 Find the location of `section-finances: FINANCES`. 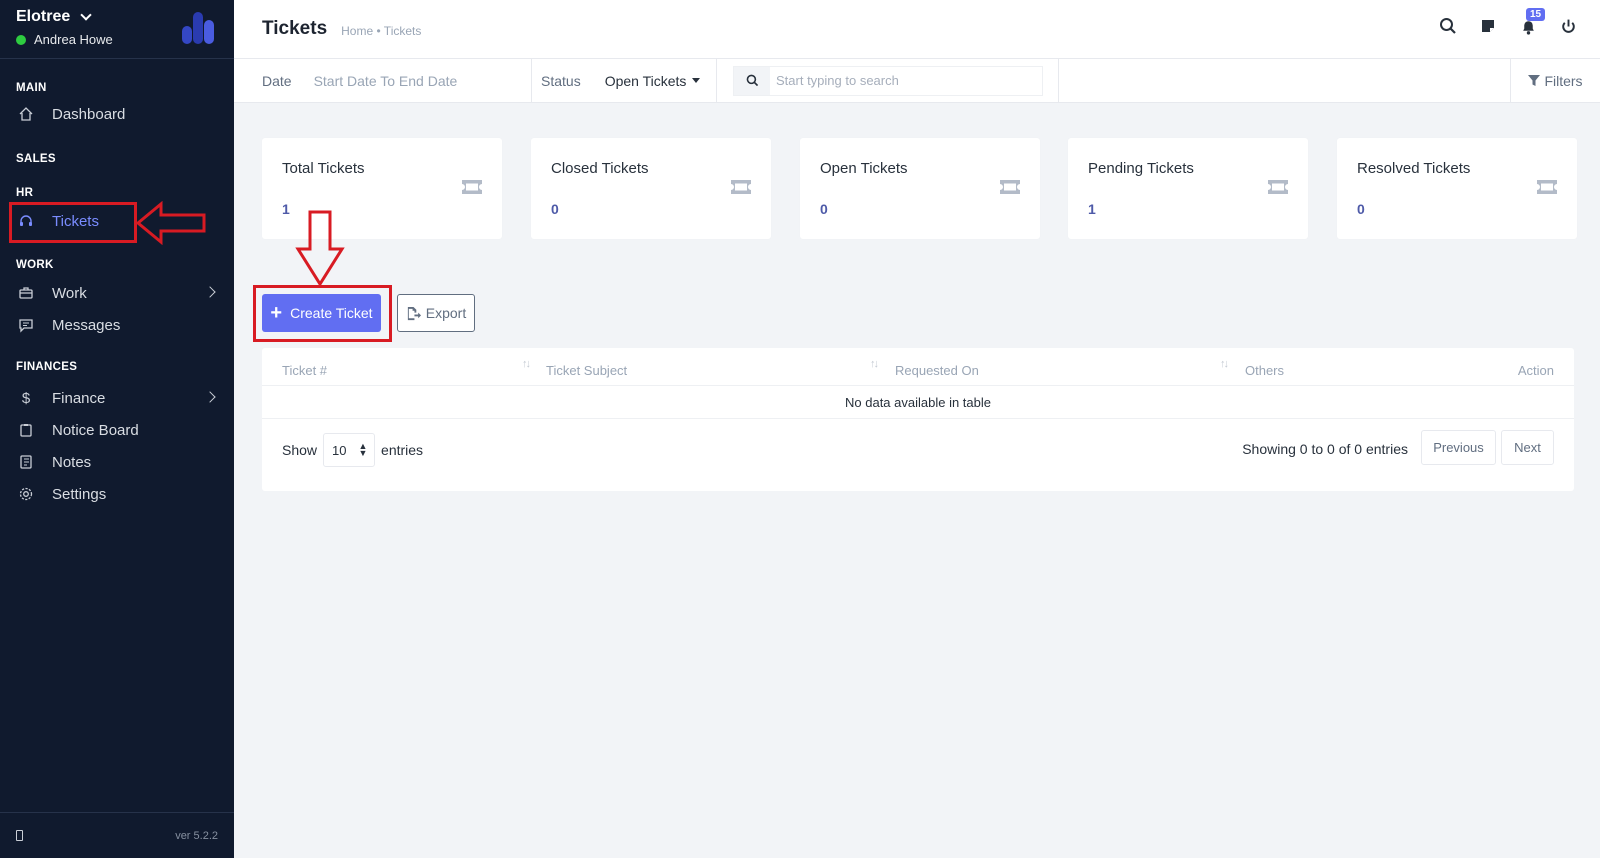

section-finances: FINANCES is located at coordinates (47, 367).